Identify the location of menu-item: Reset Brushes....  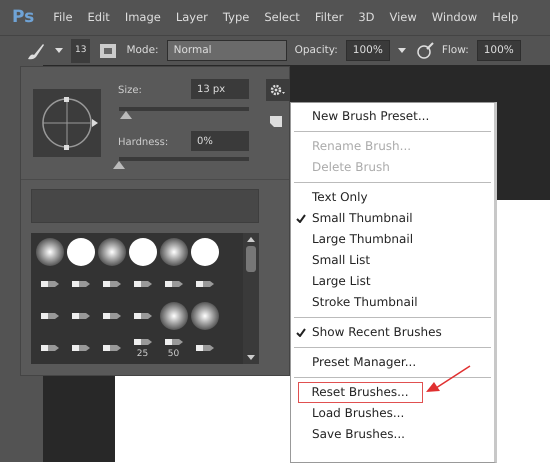
(360, 392).